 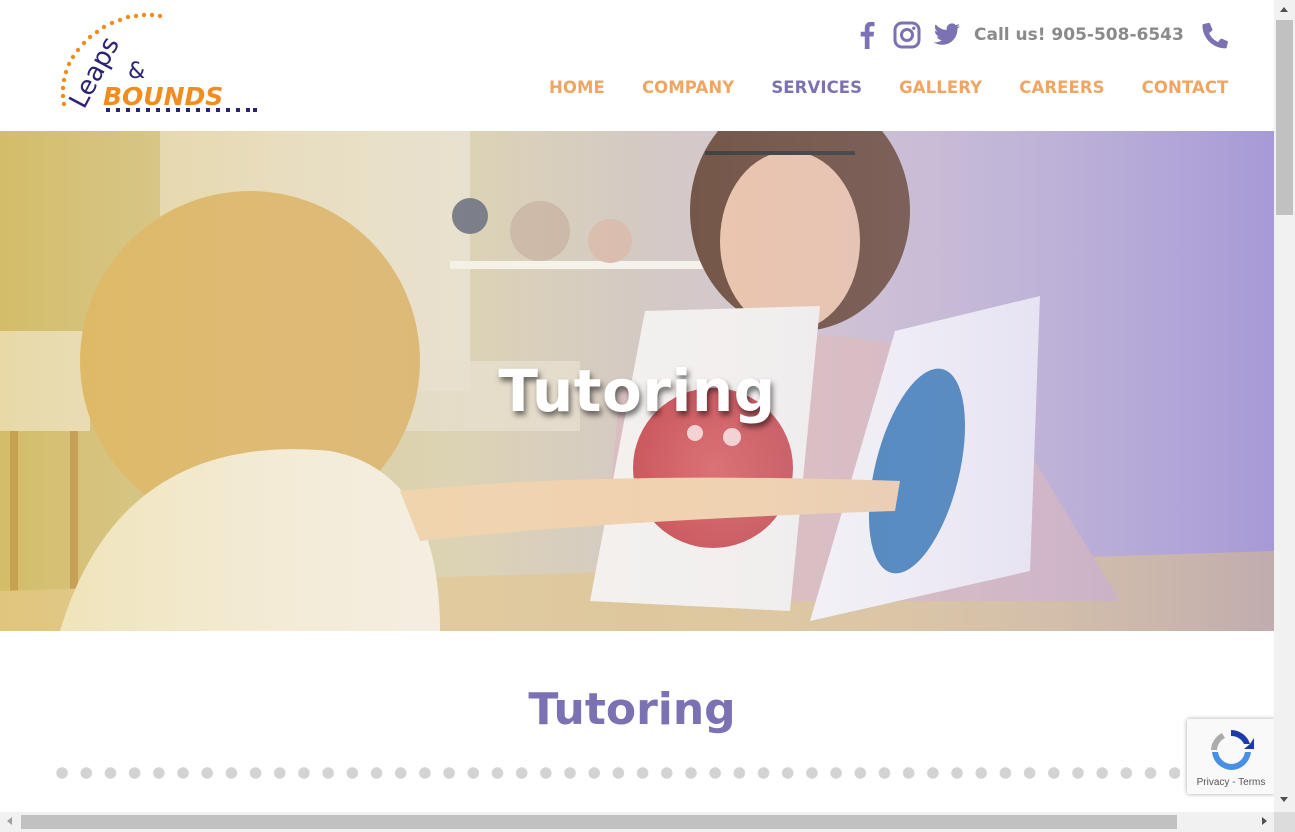 I want to click on logo-ampersand: &, so click(x=136, y=71).